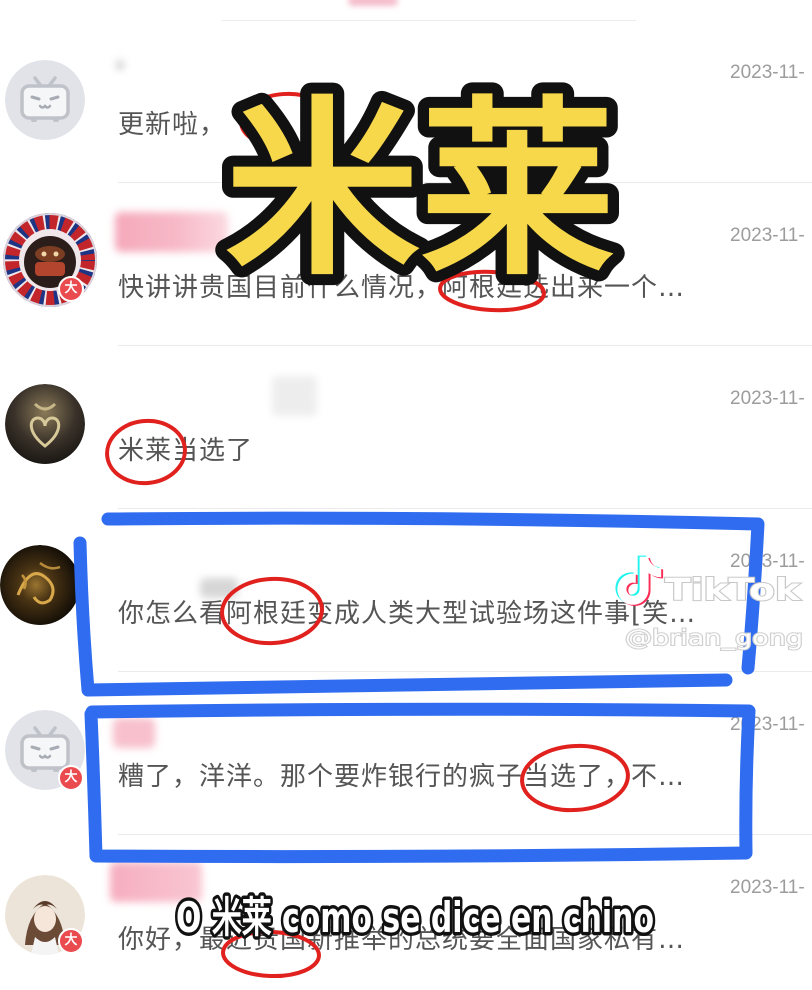 This screenshot has height=990, width=812. Describe the element at coordinates (172, 125) in the screenshot. I see `comment-text: 更新啦，` at that location.